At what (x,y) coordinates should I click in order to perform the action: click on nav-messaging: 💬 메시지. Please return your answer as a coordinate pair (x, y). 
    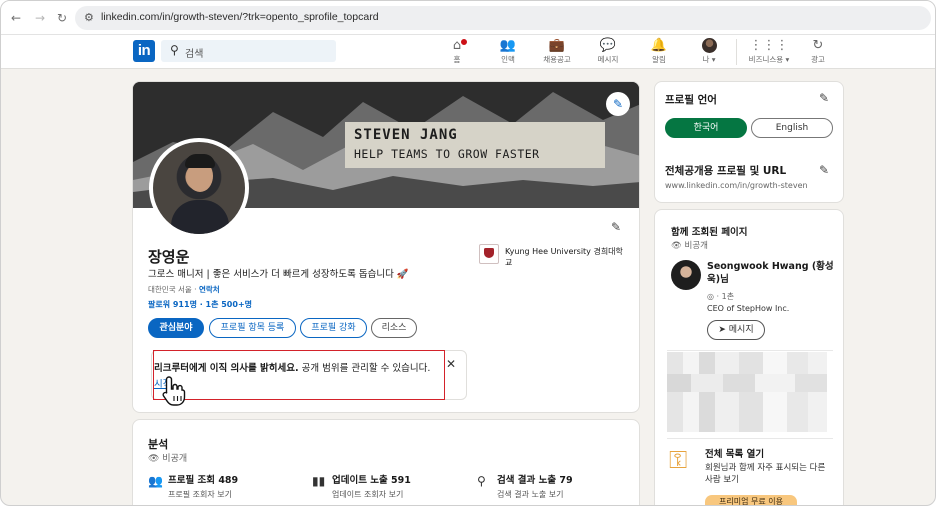
    Looking at the image, I should click on (608, 51).